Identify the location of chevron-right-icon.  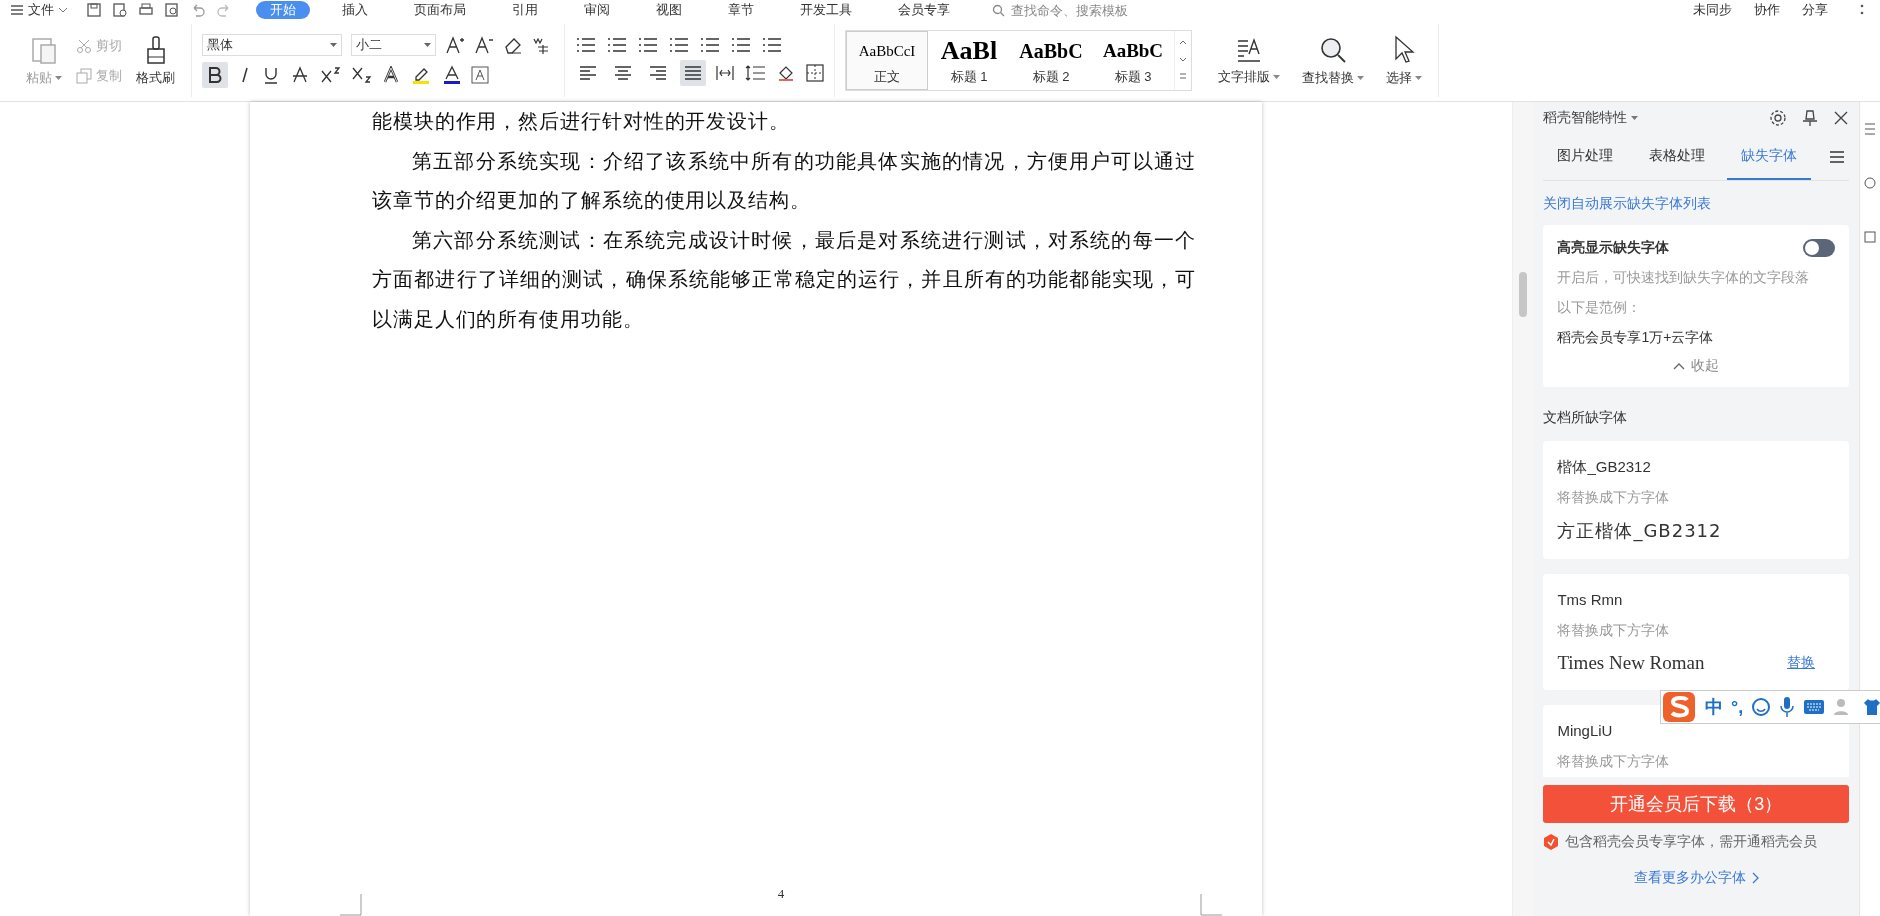
(1755, 878).